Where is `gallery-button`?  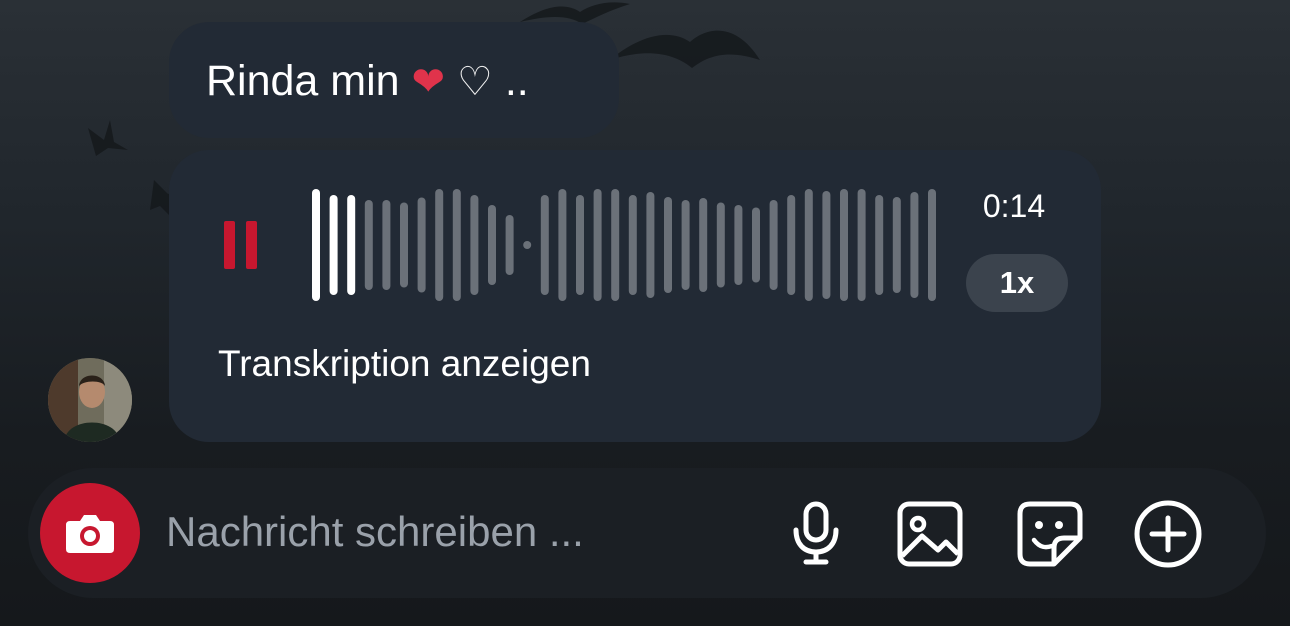
gallery-button is located at coordinates (930, 534).